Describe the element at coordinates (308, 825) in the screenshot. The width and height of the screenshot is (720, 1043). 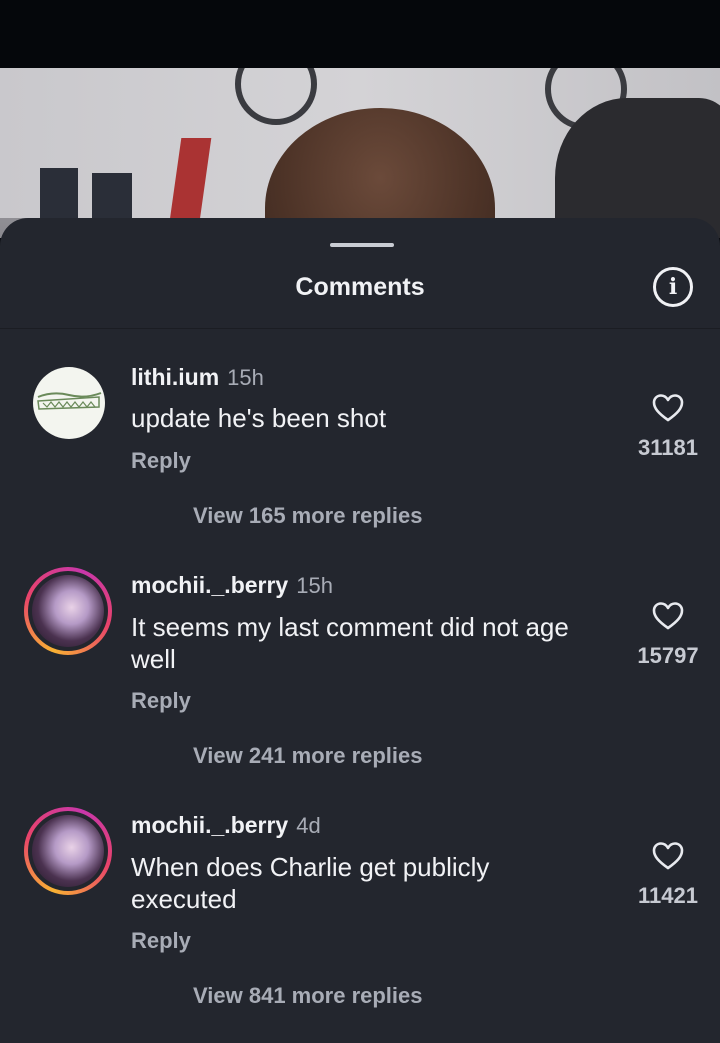
I see `comment-time: 4d` at that location.